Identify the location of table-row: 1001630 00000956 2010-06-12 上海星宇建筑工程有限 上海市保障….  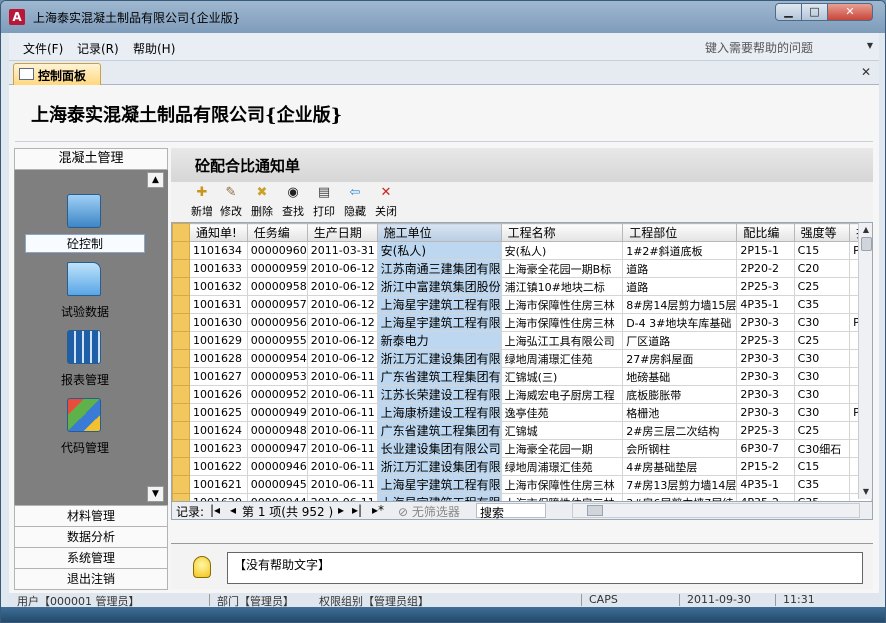
(522, 322).